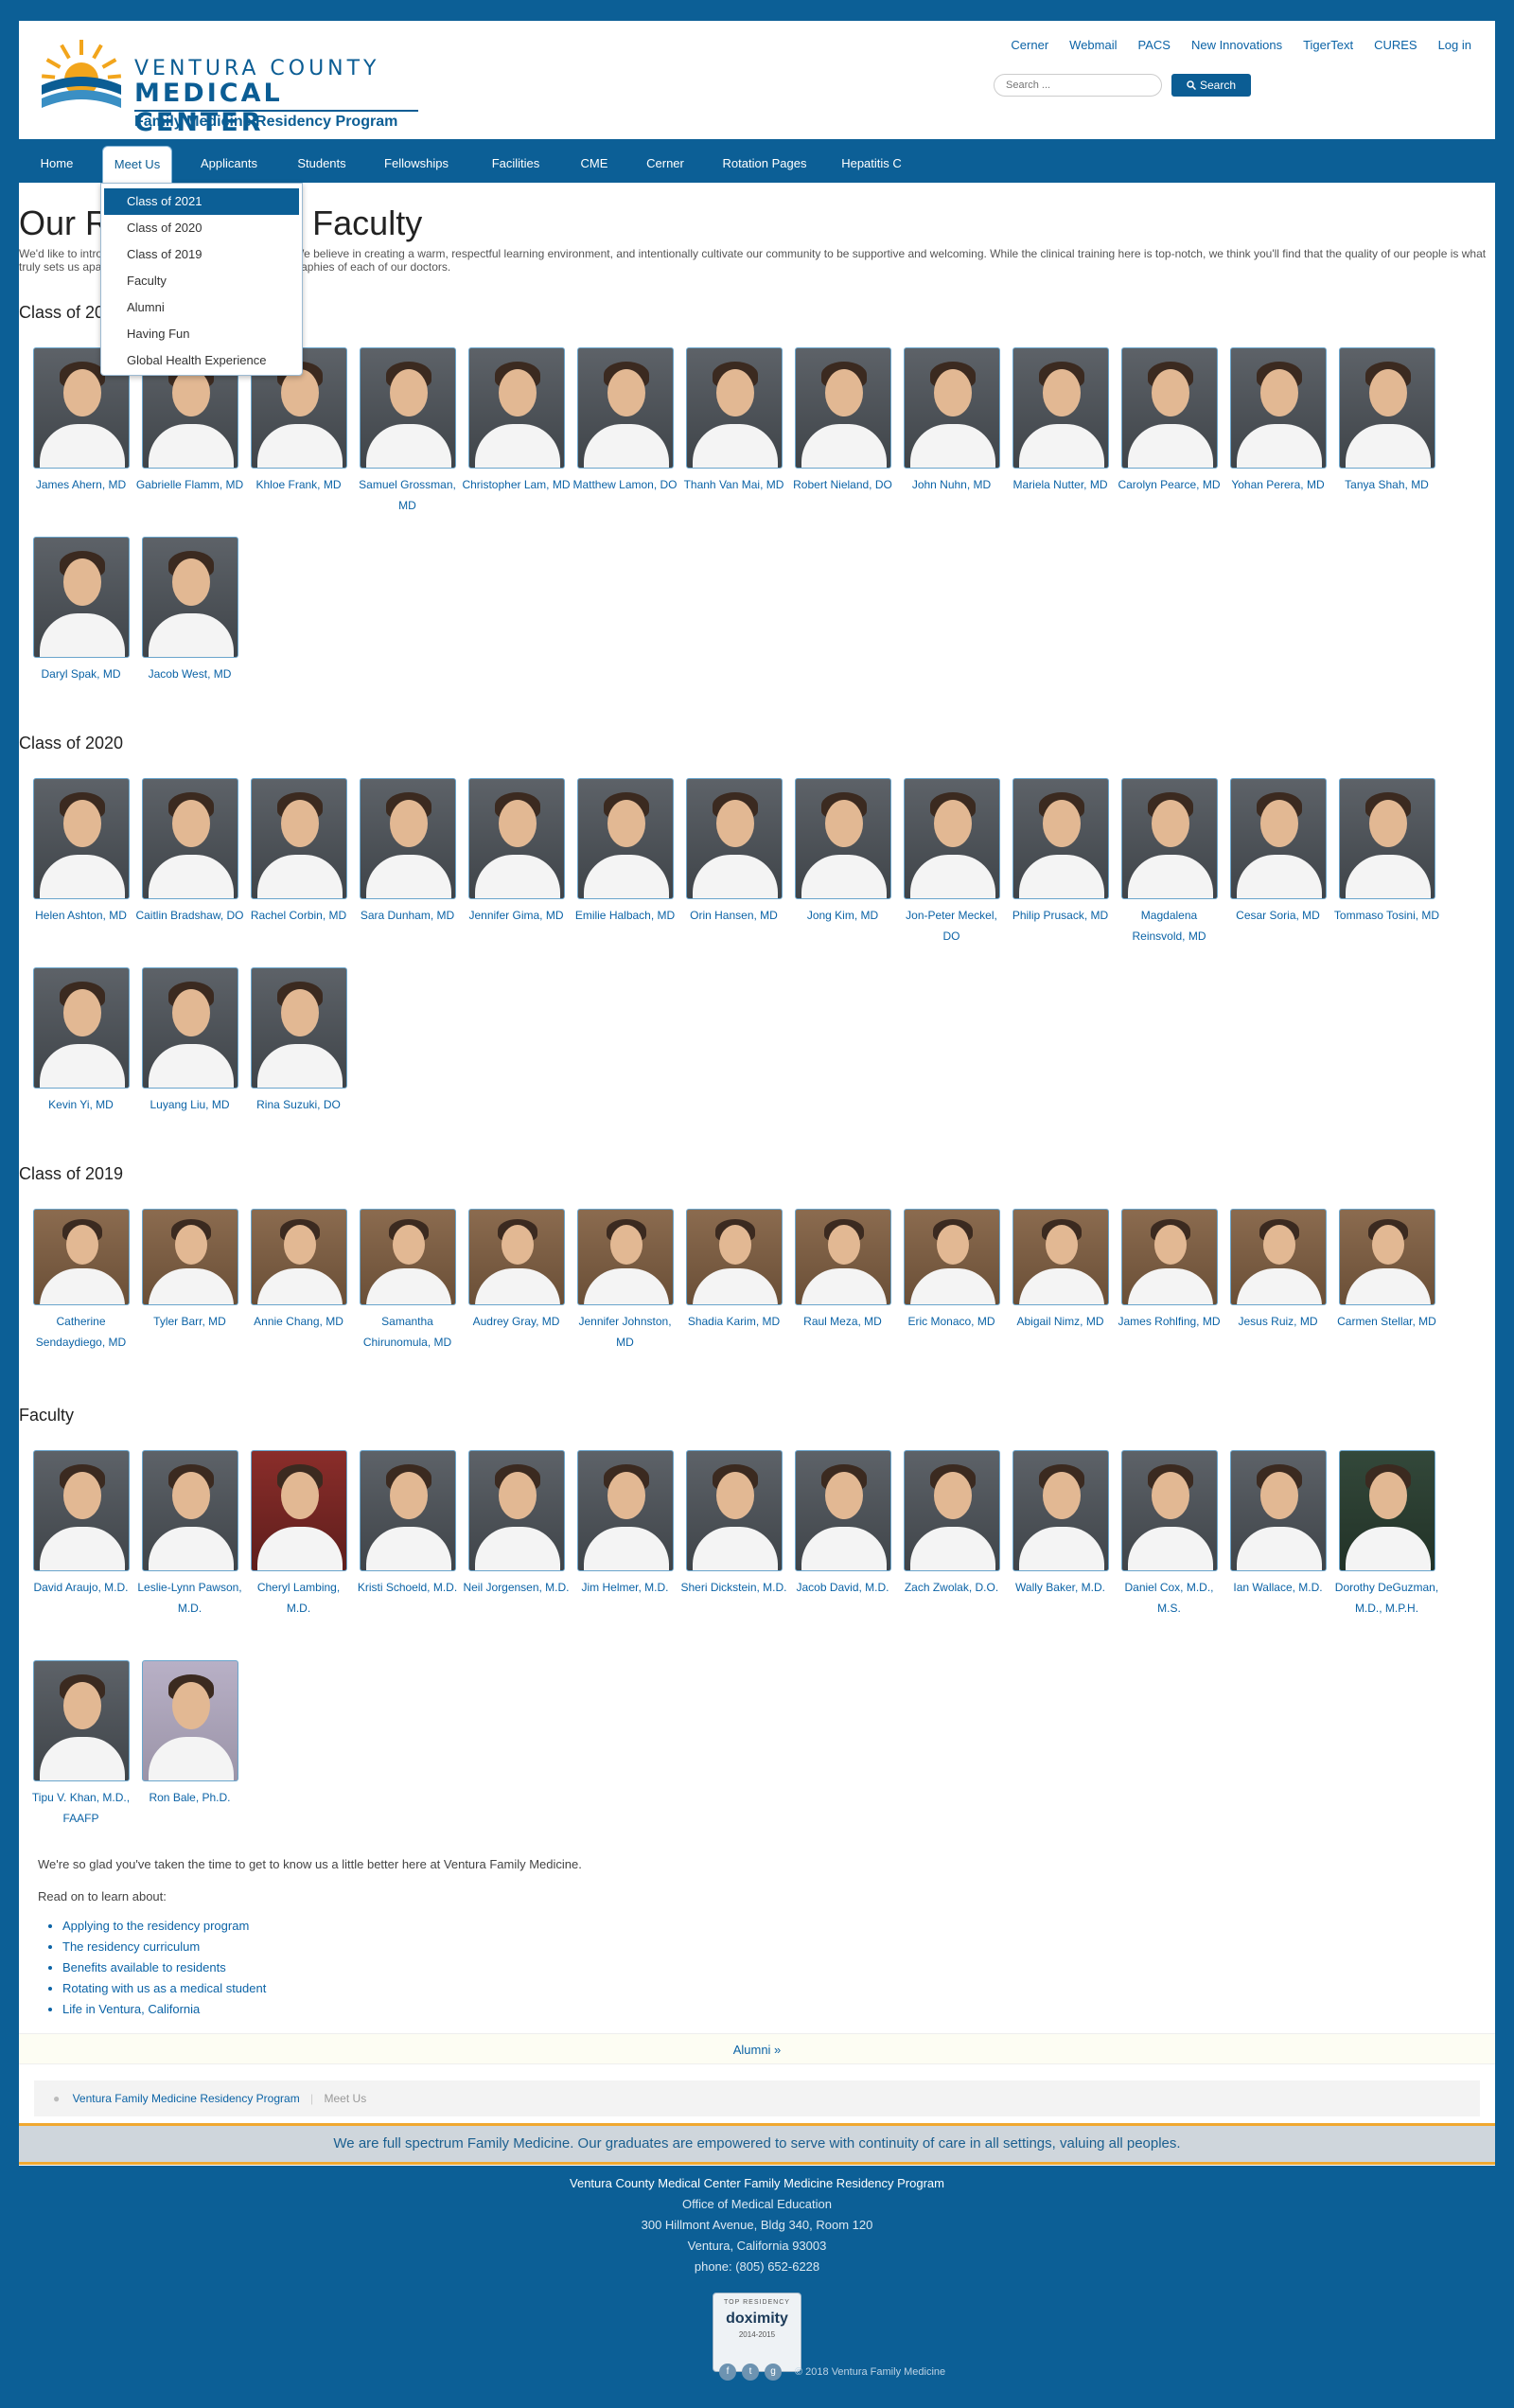  I want to click on person-card: Luyang Liu, MD, so click(190, 1041).